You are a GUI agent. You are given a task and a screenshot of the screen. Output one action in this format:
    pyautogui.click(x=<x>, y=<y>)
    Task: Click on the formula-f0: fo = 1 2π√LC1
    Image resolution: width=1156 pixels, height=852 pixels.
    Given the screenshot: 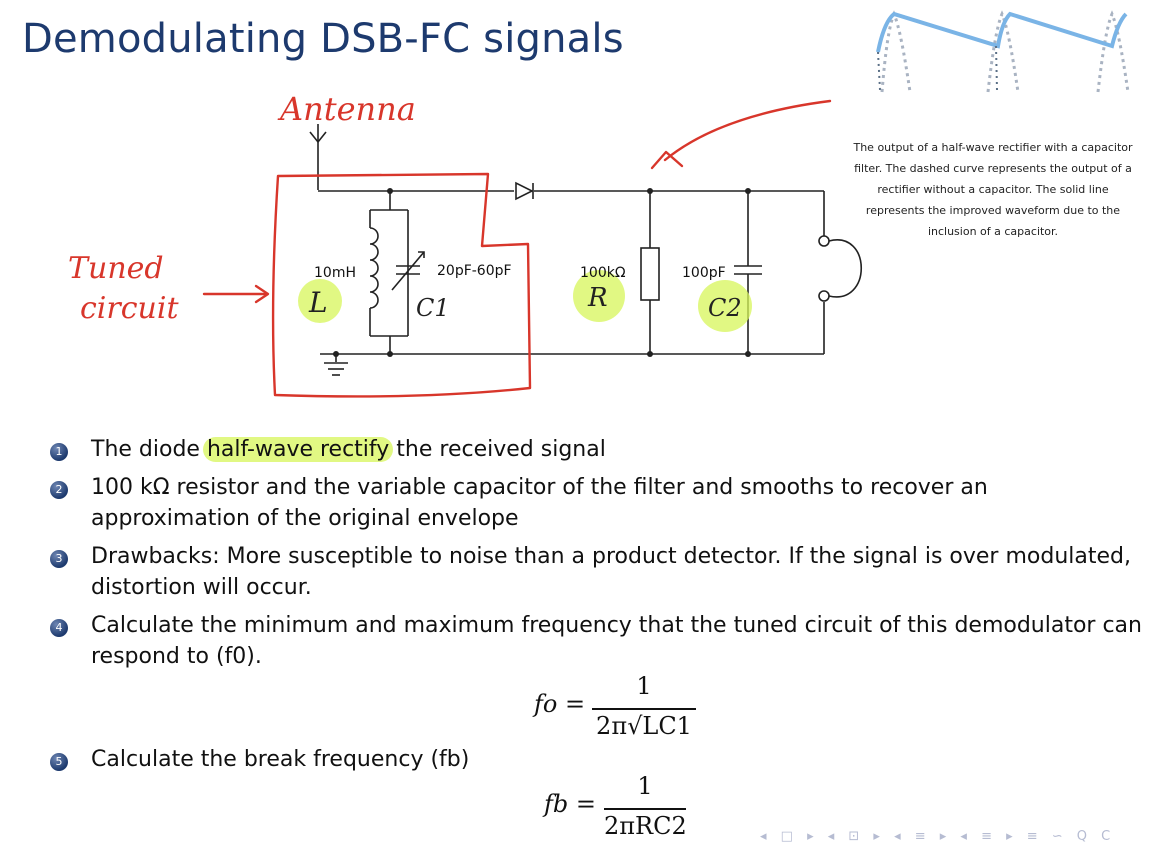 What is the action you would take?
    pyautogui.click(x=624, y=707)
    